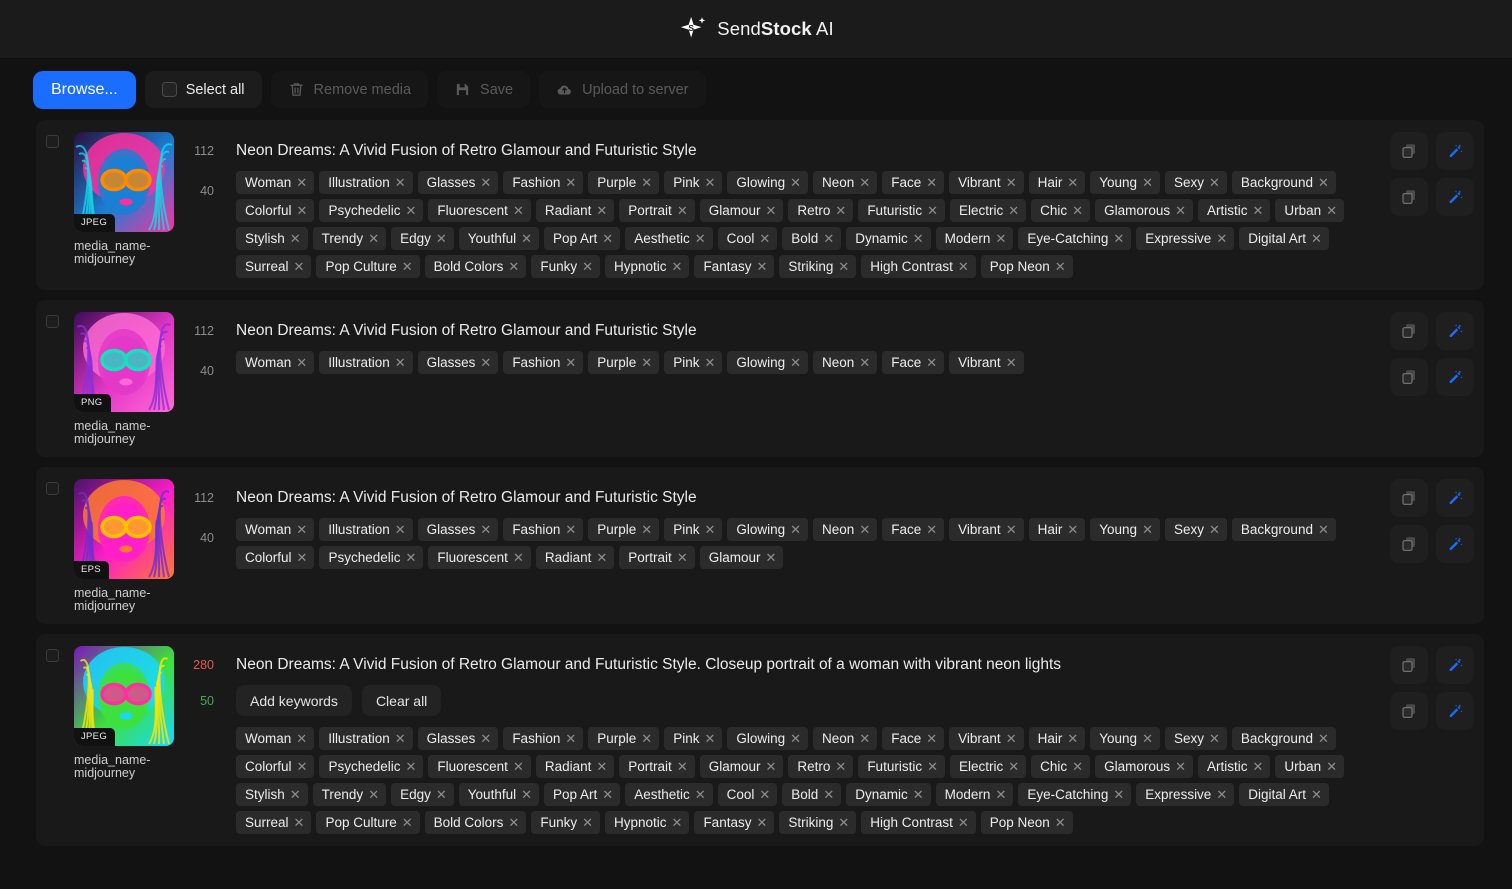  What do you see at coordinates (60, 740) in the screenshot?
I see `row-select-checkbox` at bounding box center [60, 740].